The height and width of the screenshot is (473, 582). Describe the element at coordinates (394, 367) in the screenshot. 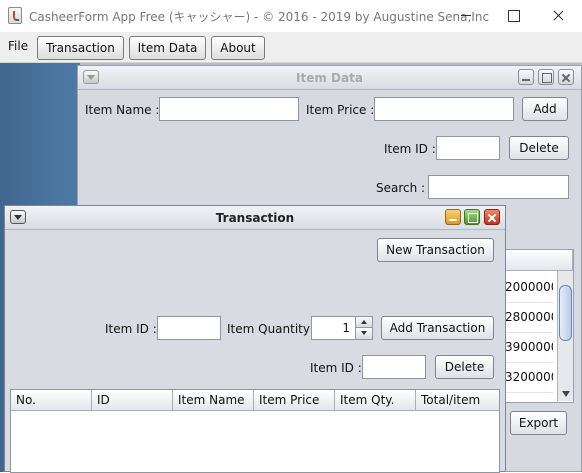

I see `delete-item-id-input` at that location.